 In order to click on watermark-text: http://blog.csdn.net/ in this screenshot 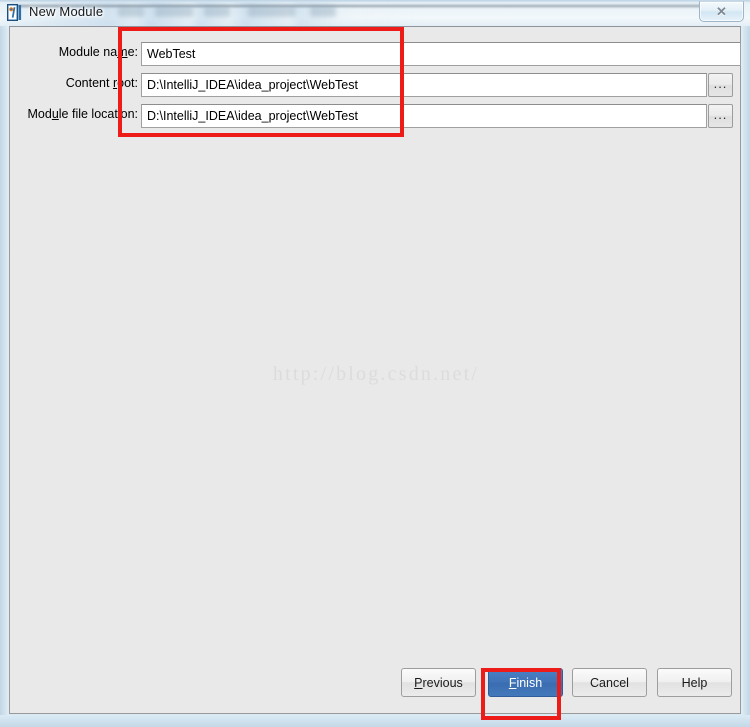, I will do `click(376, 374)`.